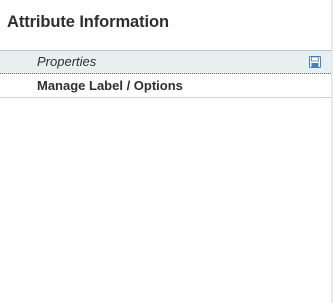 This screenshot has height=303, width=333. What do you see at coordinates (165, 62) in the screenshot?
I see `tab-properties: Properties` at bounding box center [165, 62].